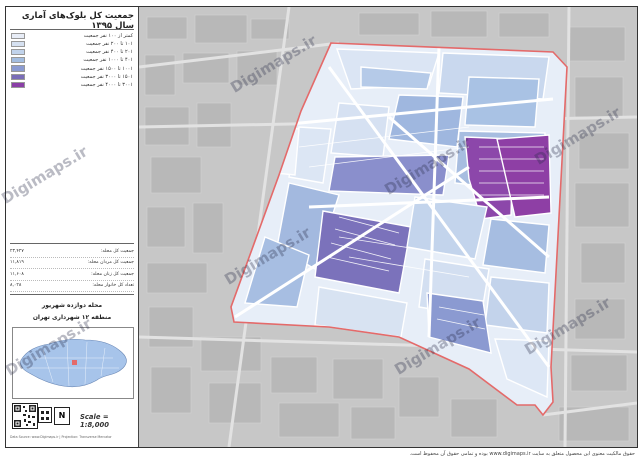  I want to click on legend-item-label: ۳۰۰۱ تا ۴۰۰۰ نفر جمعیت, so click(106, 84).